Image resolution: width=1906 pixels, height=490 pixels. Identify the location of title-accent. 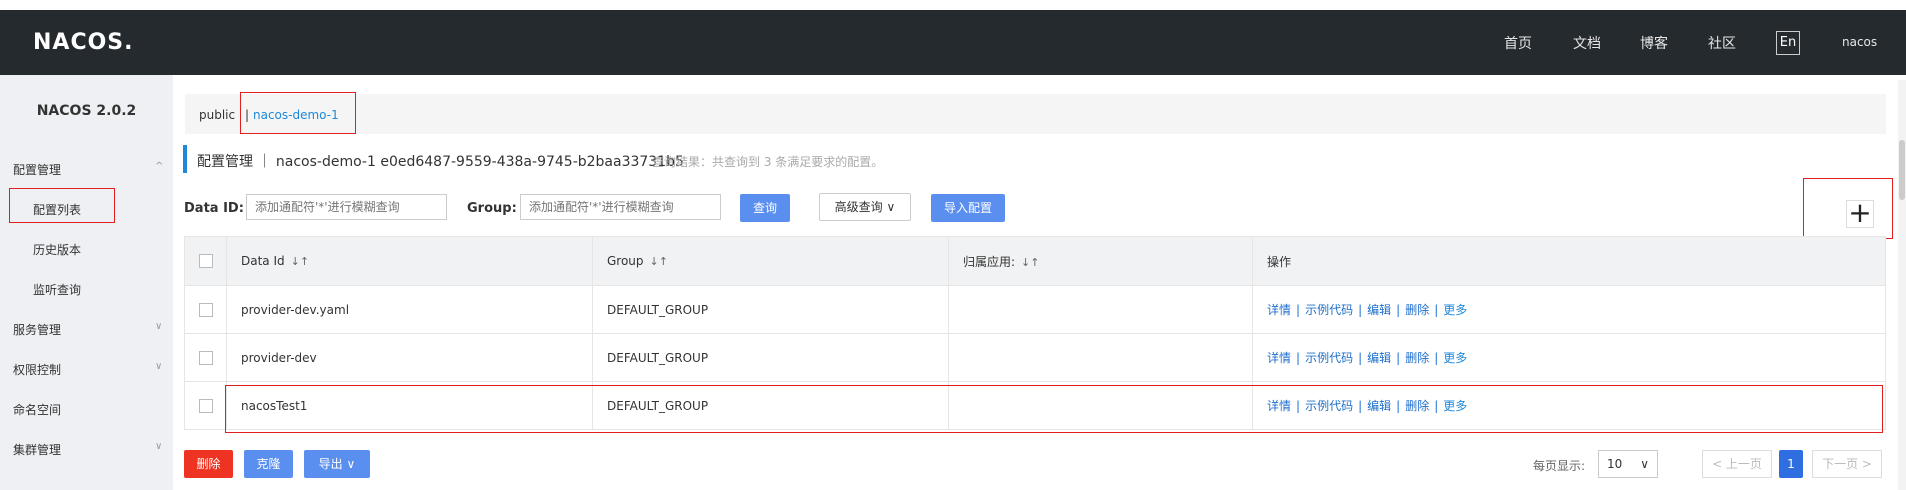
(185, 159).